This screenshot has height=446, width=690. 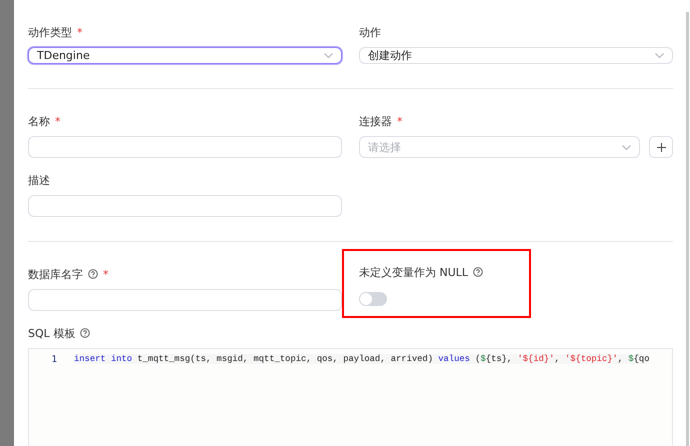 I want to click on field-label: SQL 模板, so click(x=52, y=333).